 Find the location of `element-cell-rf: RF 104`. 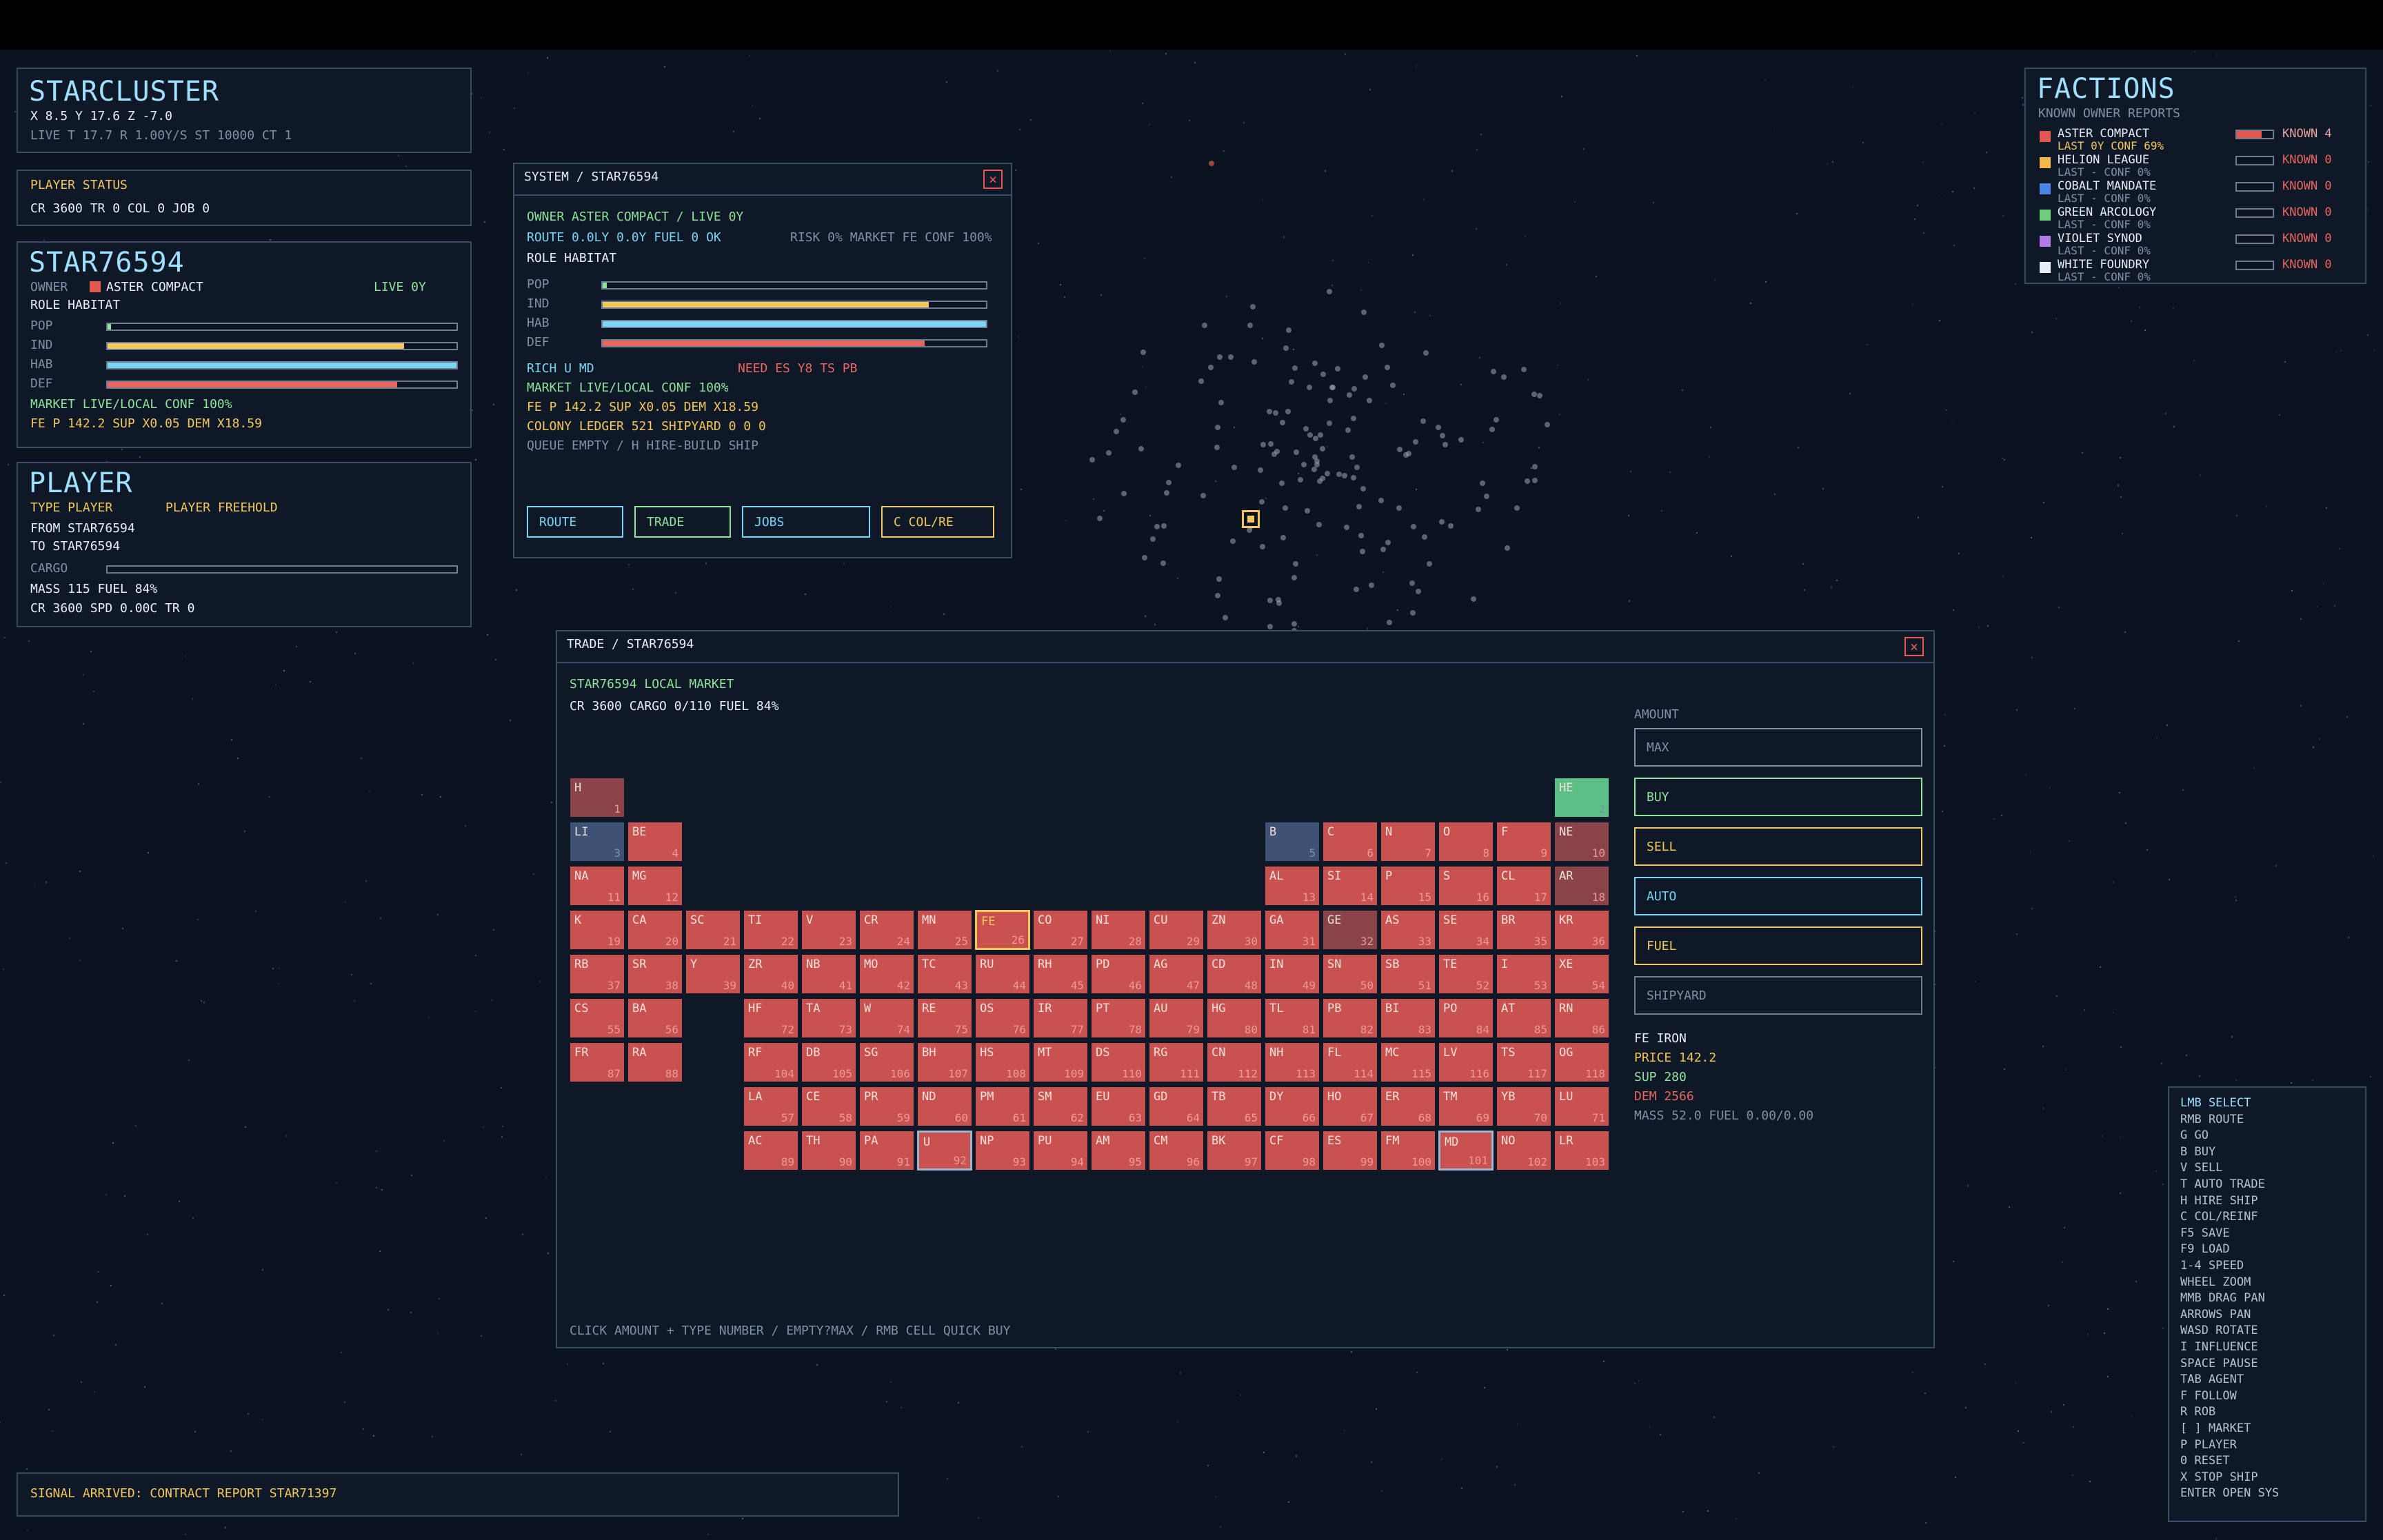

element-cell-rf: RF 104 is located at coordinates (770, 1062).